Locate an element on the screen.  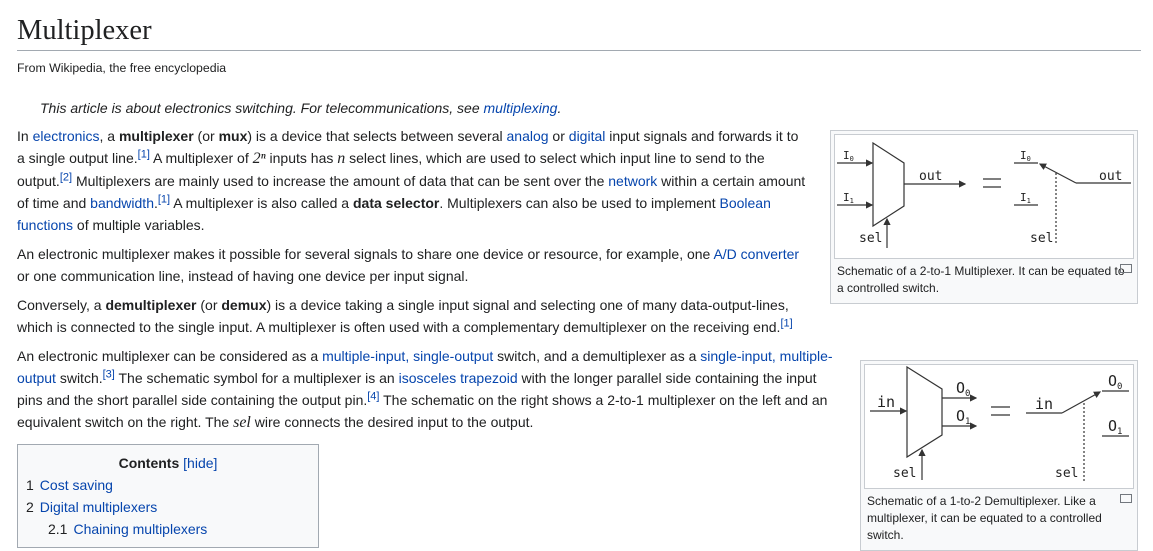
toc-link: Cost saving is located at coordinates (76, 485).